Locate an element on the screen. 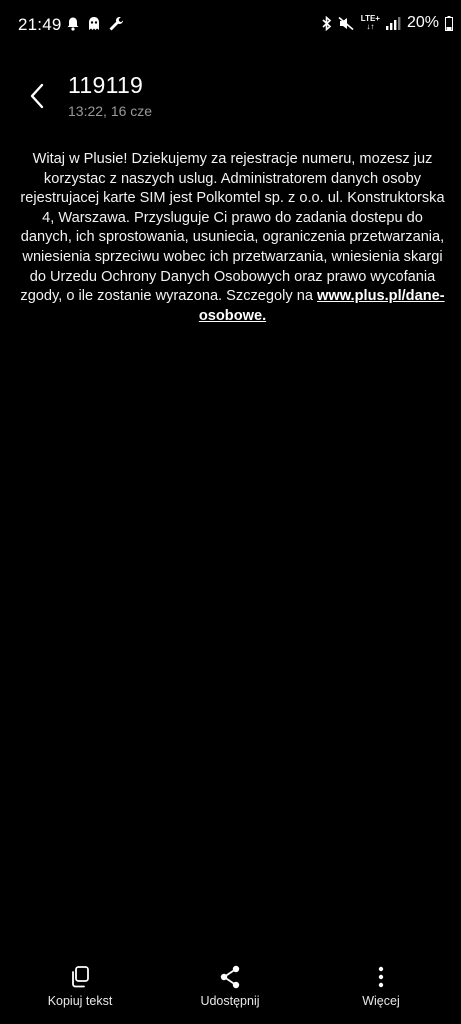  share-icon is located at coordinates (230, 977).